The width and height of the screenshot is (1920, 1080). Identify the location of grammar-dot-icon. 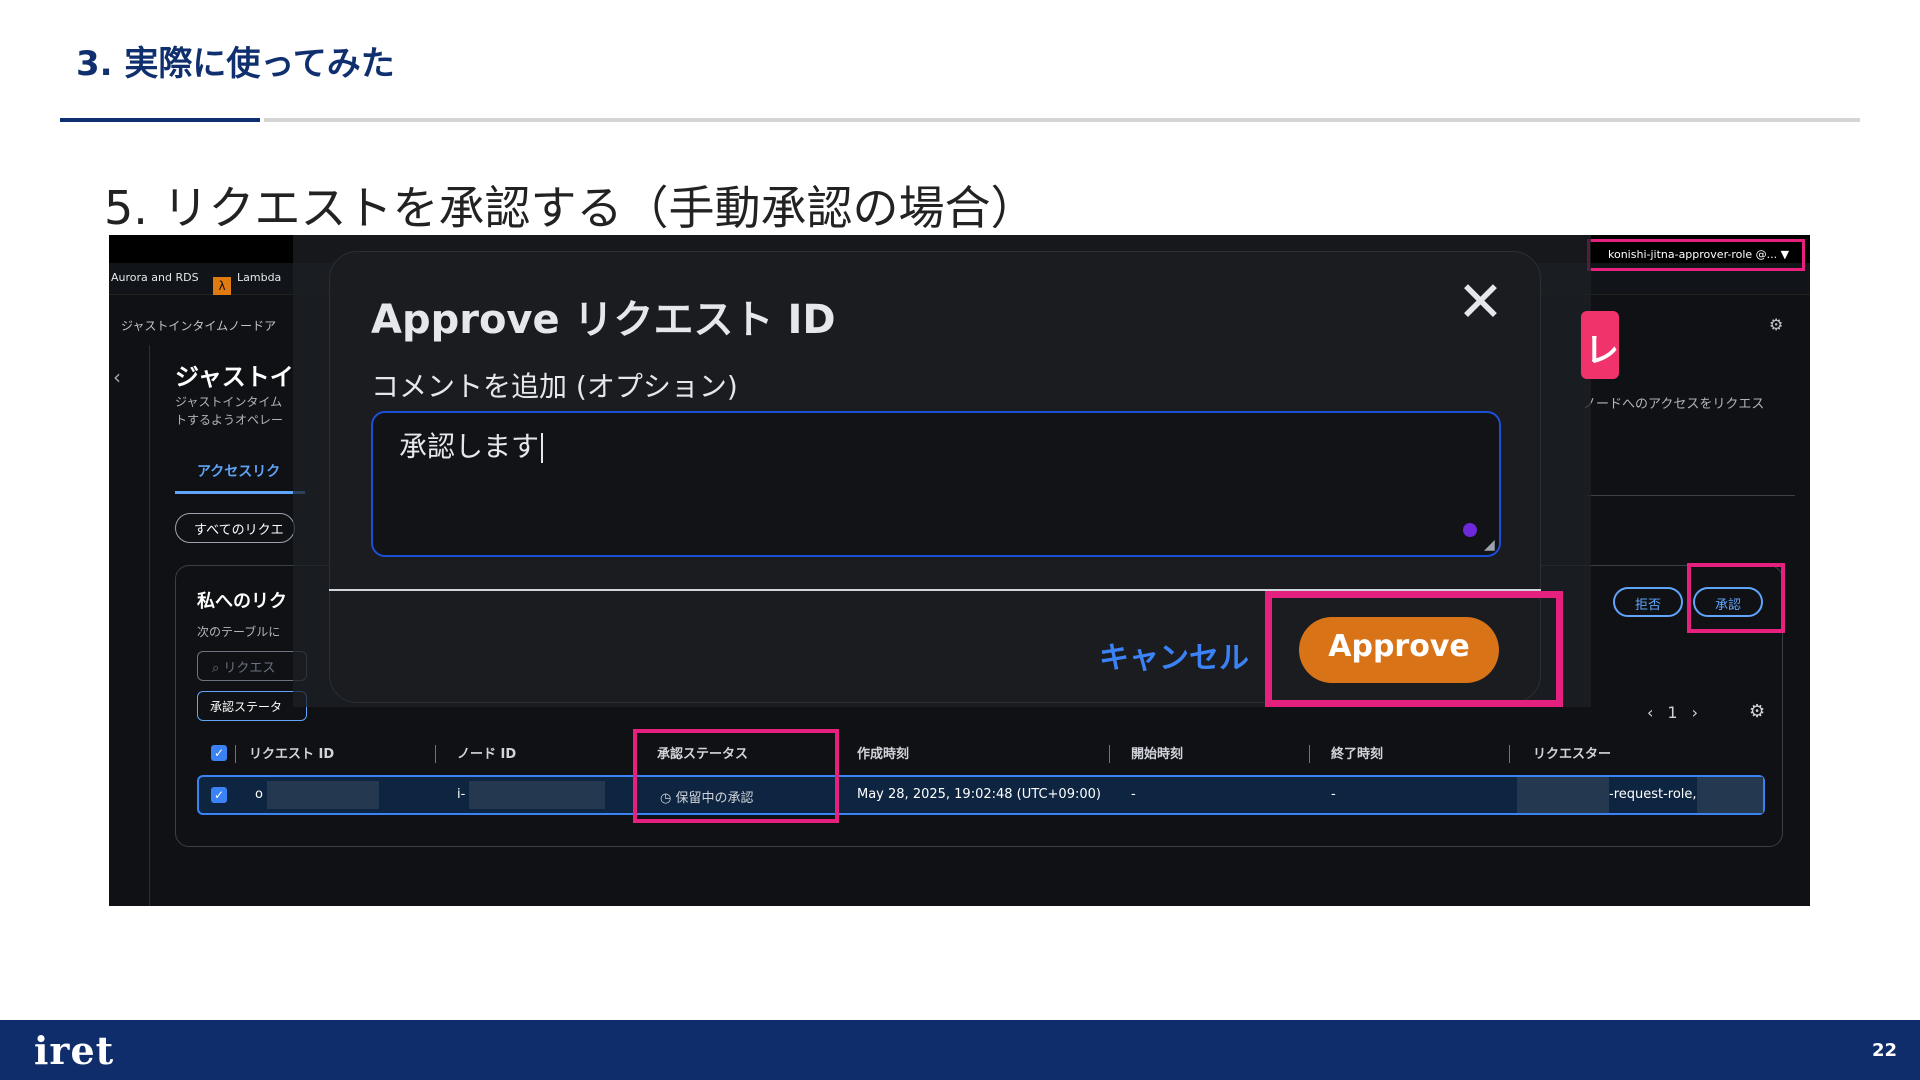
(1470, 530).